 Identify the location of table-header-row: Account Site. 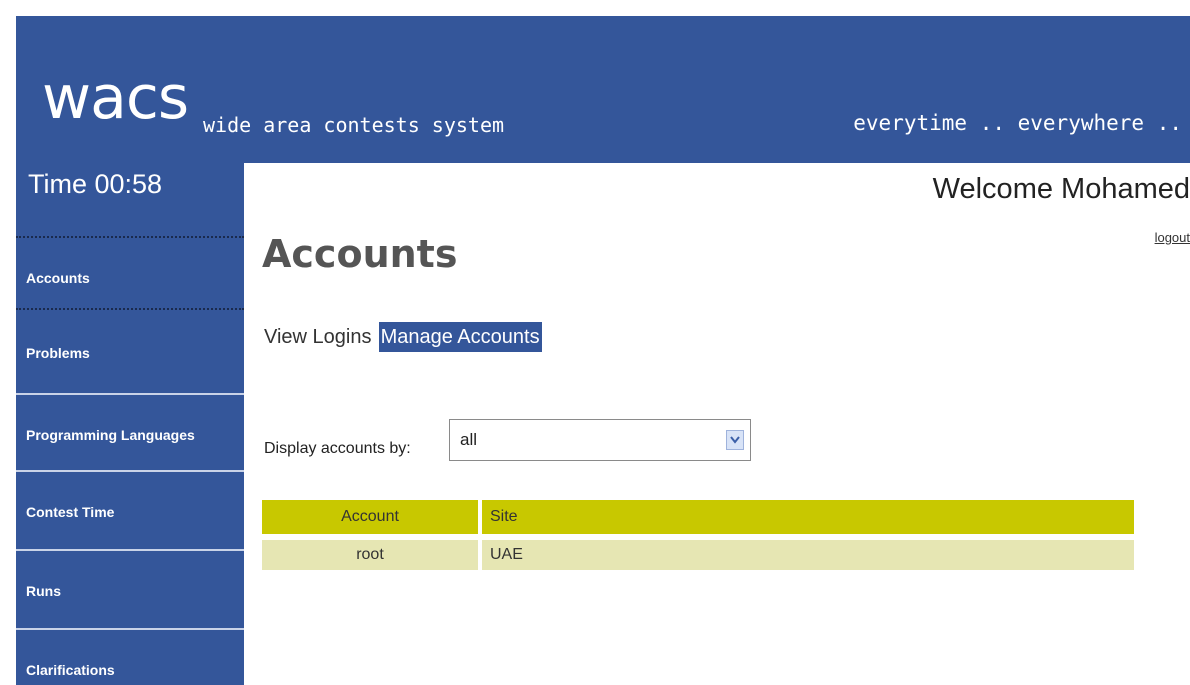
(698, 517).